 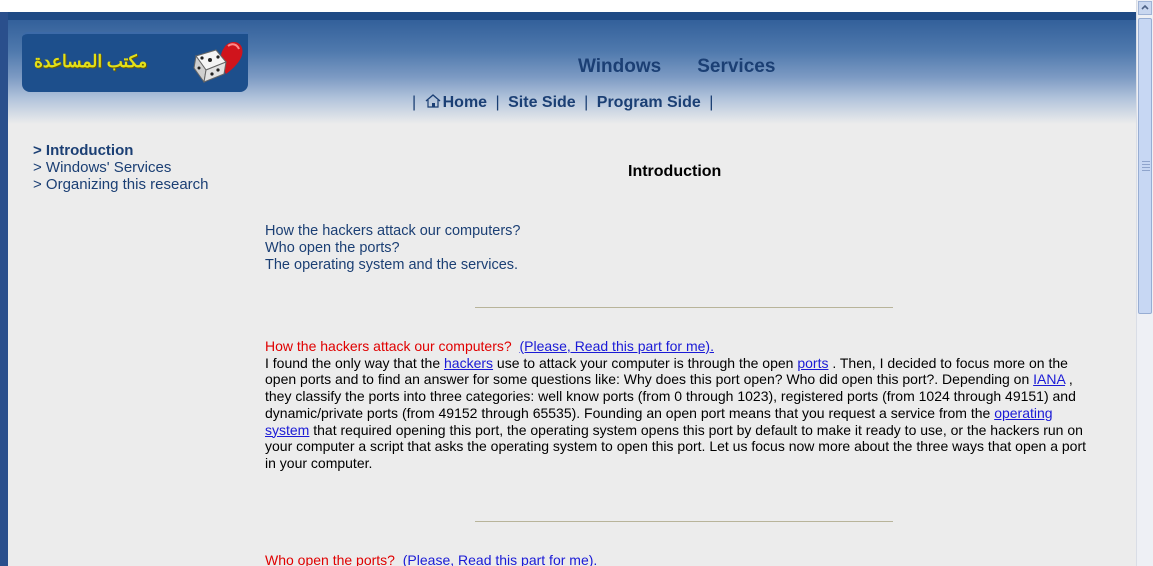 I want to click on page-left-border, so click(x=4, y=289).